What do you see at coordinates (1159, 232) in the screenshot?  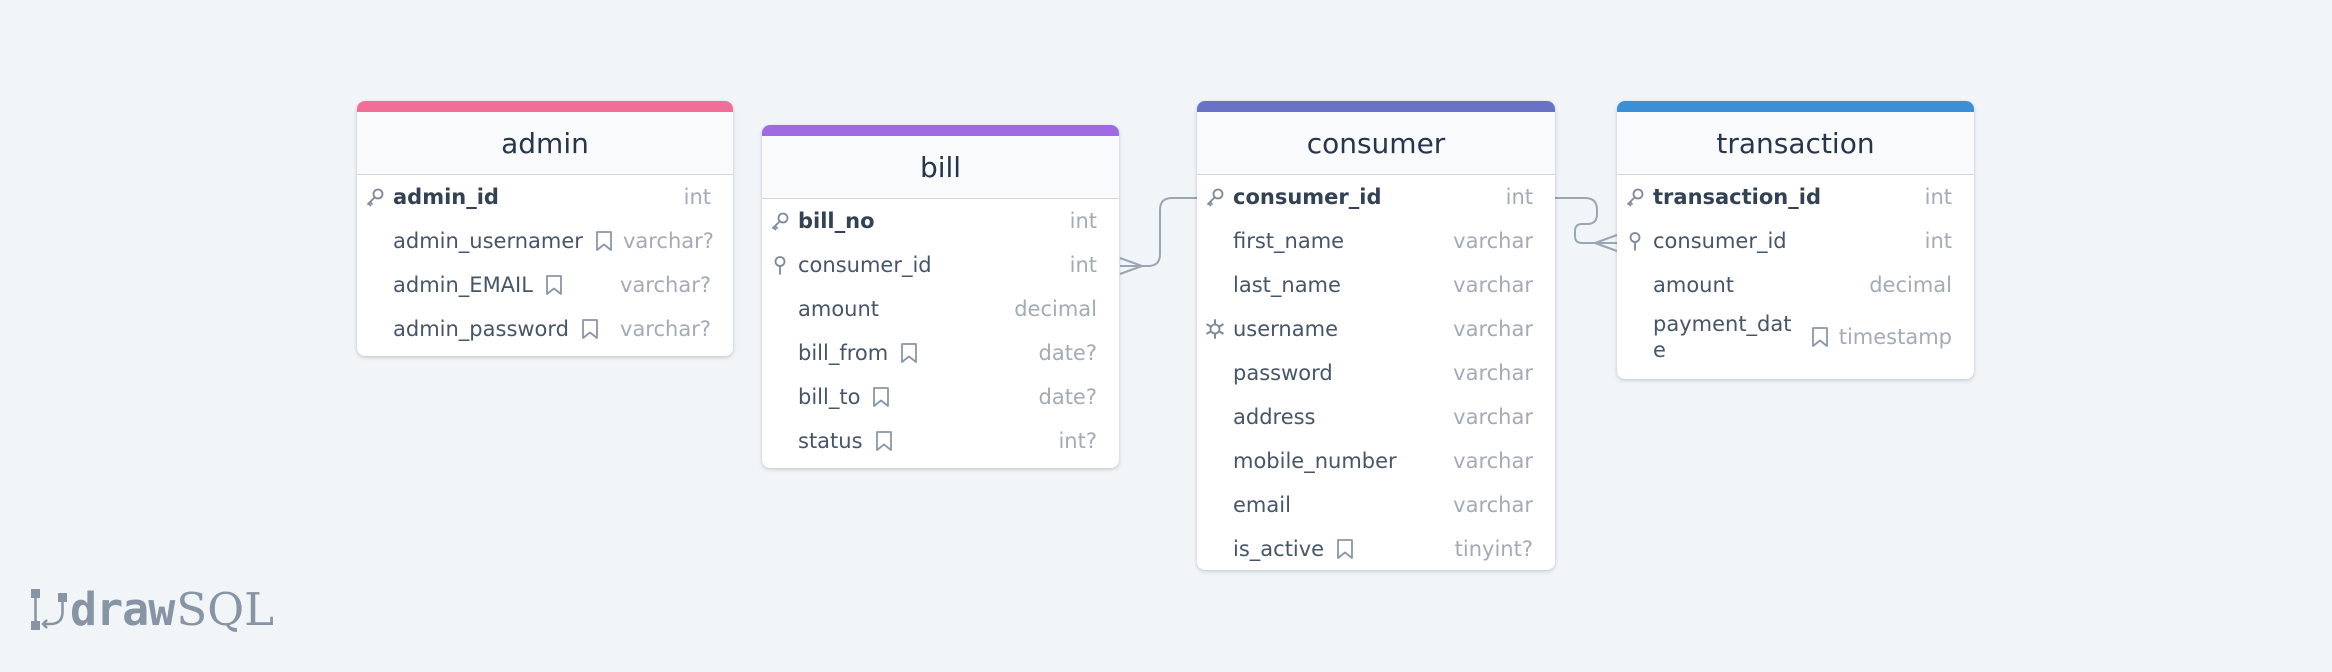 I see `relation-consumer-bill` at bounding box center [1159, 232].